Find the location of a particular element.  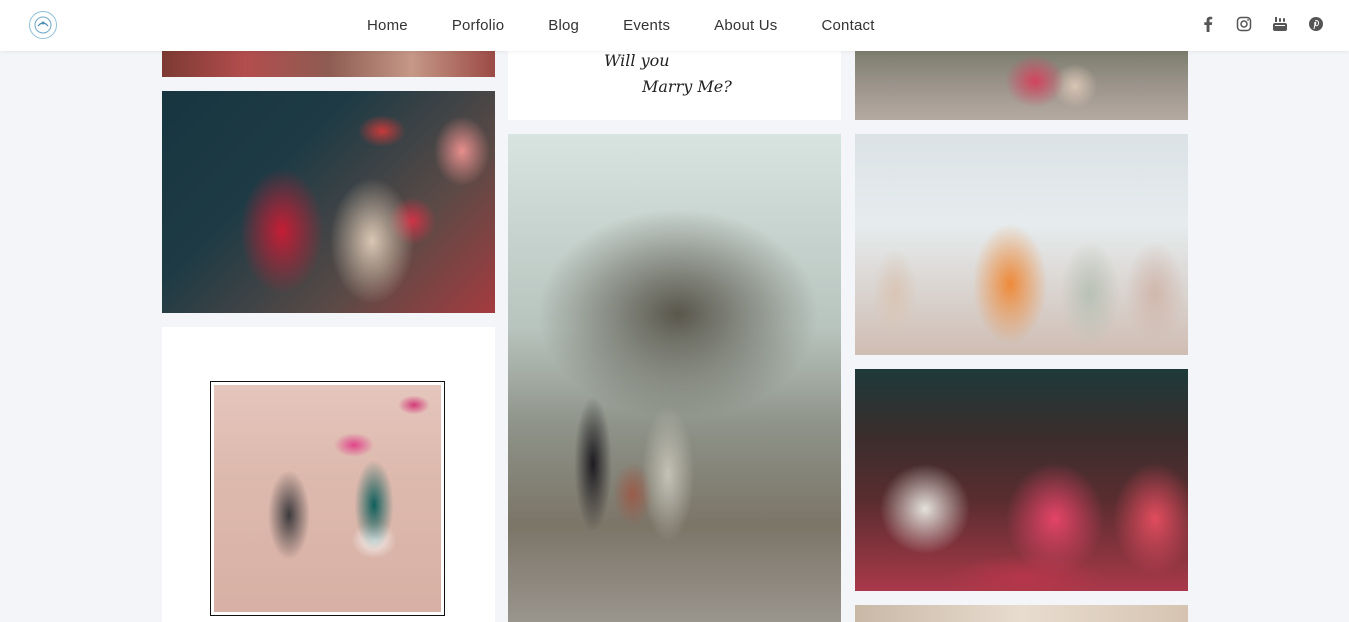

nav-contact: Contact is located at coordinates (847, 25).